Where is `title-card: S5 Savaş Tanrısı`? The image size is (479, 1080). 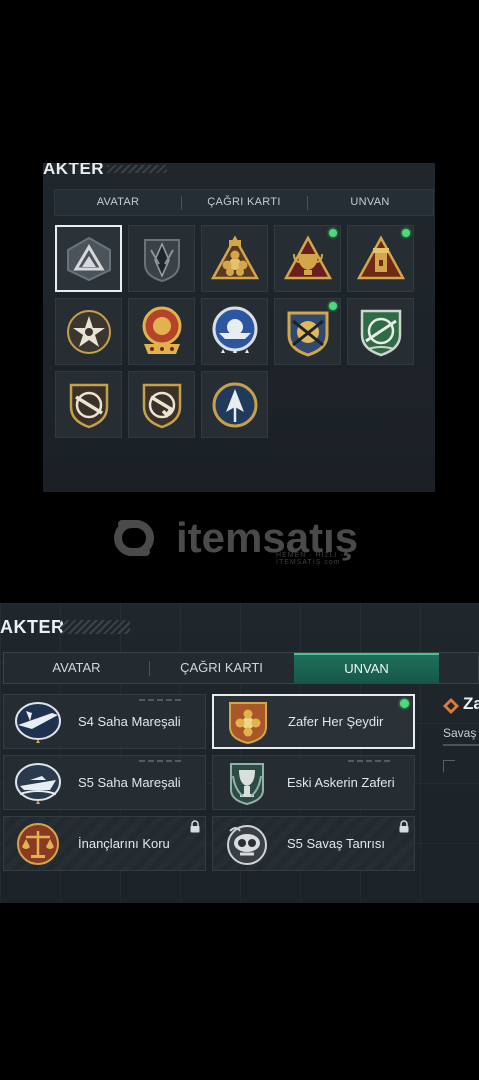
title-card: S5 Savaş Tanrısı is located at coordinates (313, 843).